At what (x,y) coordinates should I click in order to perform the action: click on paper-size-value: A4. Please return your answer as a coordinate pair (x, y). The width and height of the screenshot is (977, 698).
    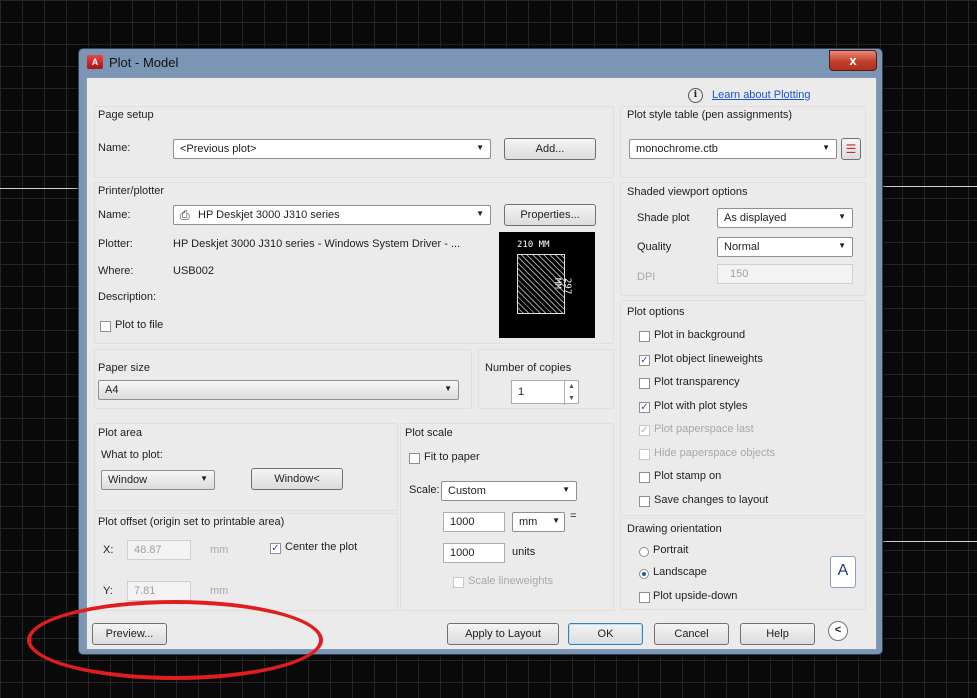
    Looking at the image, I should click on (112, 390).